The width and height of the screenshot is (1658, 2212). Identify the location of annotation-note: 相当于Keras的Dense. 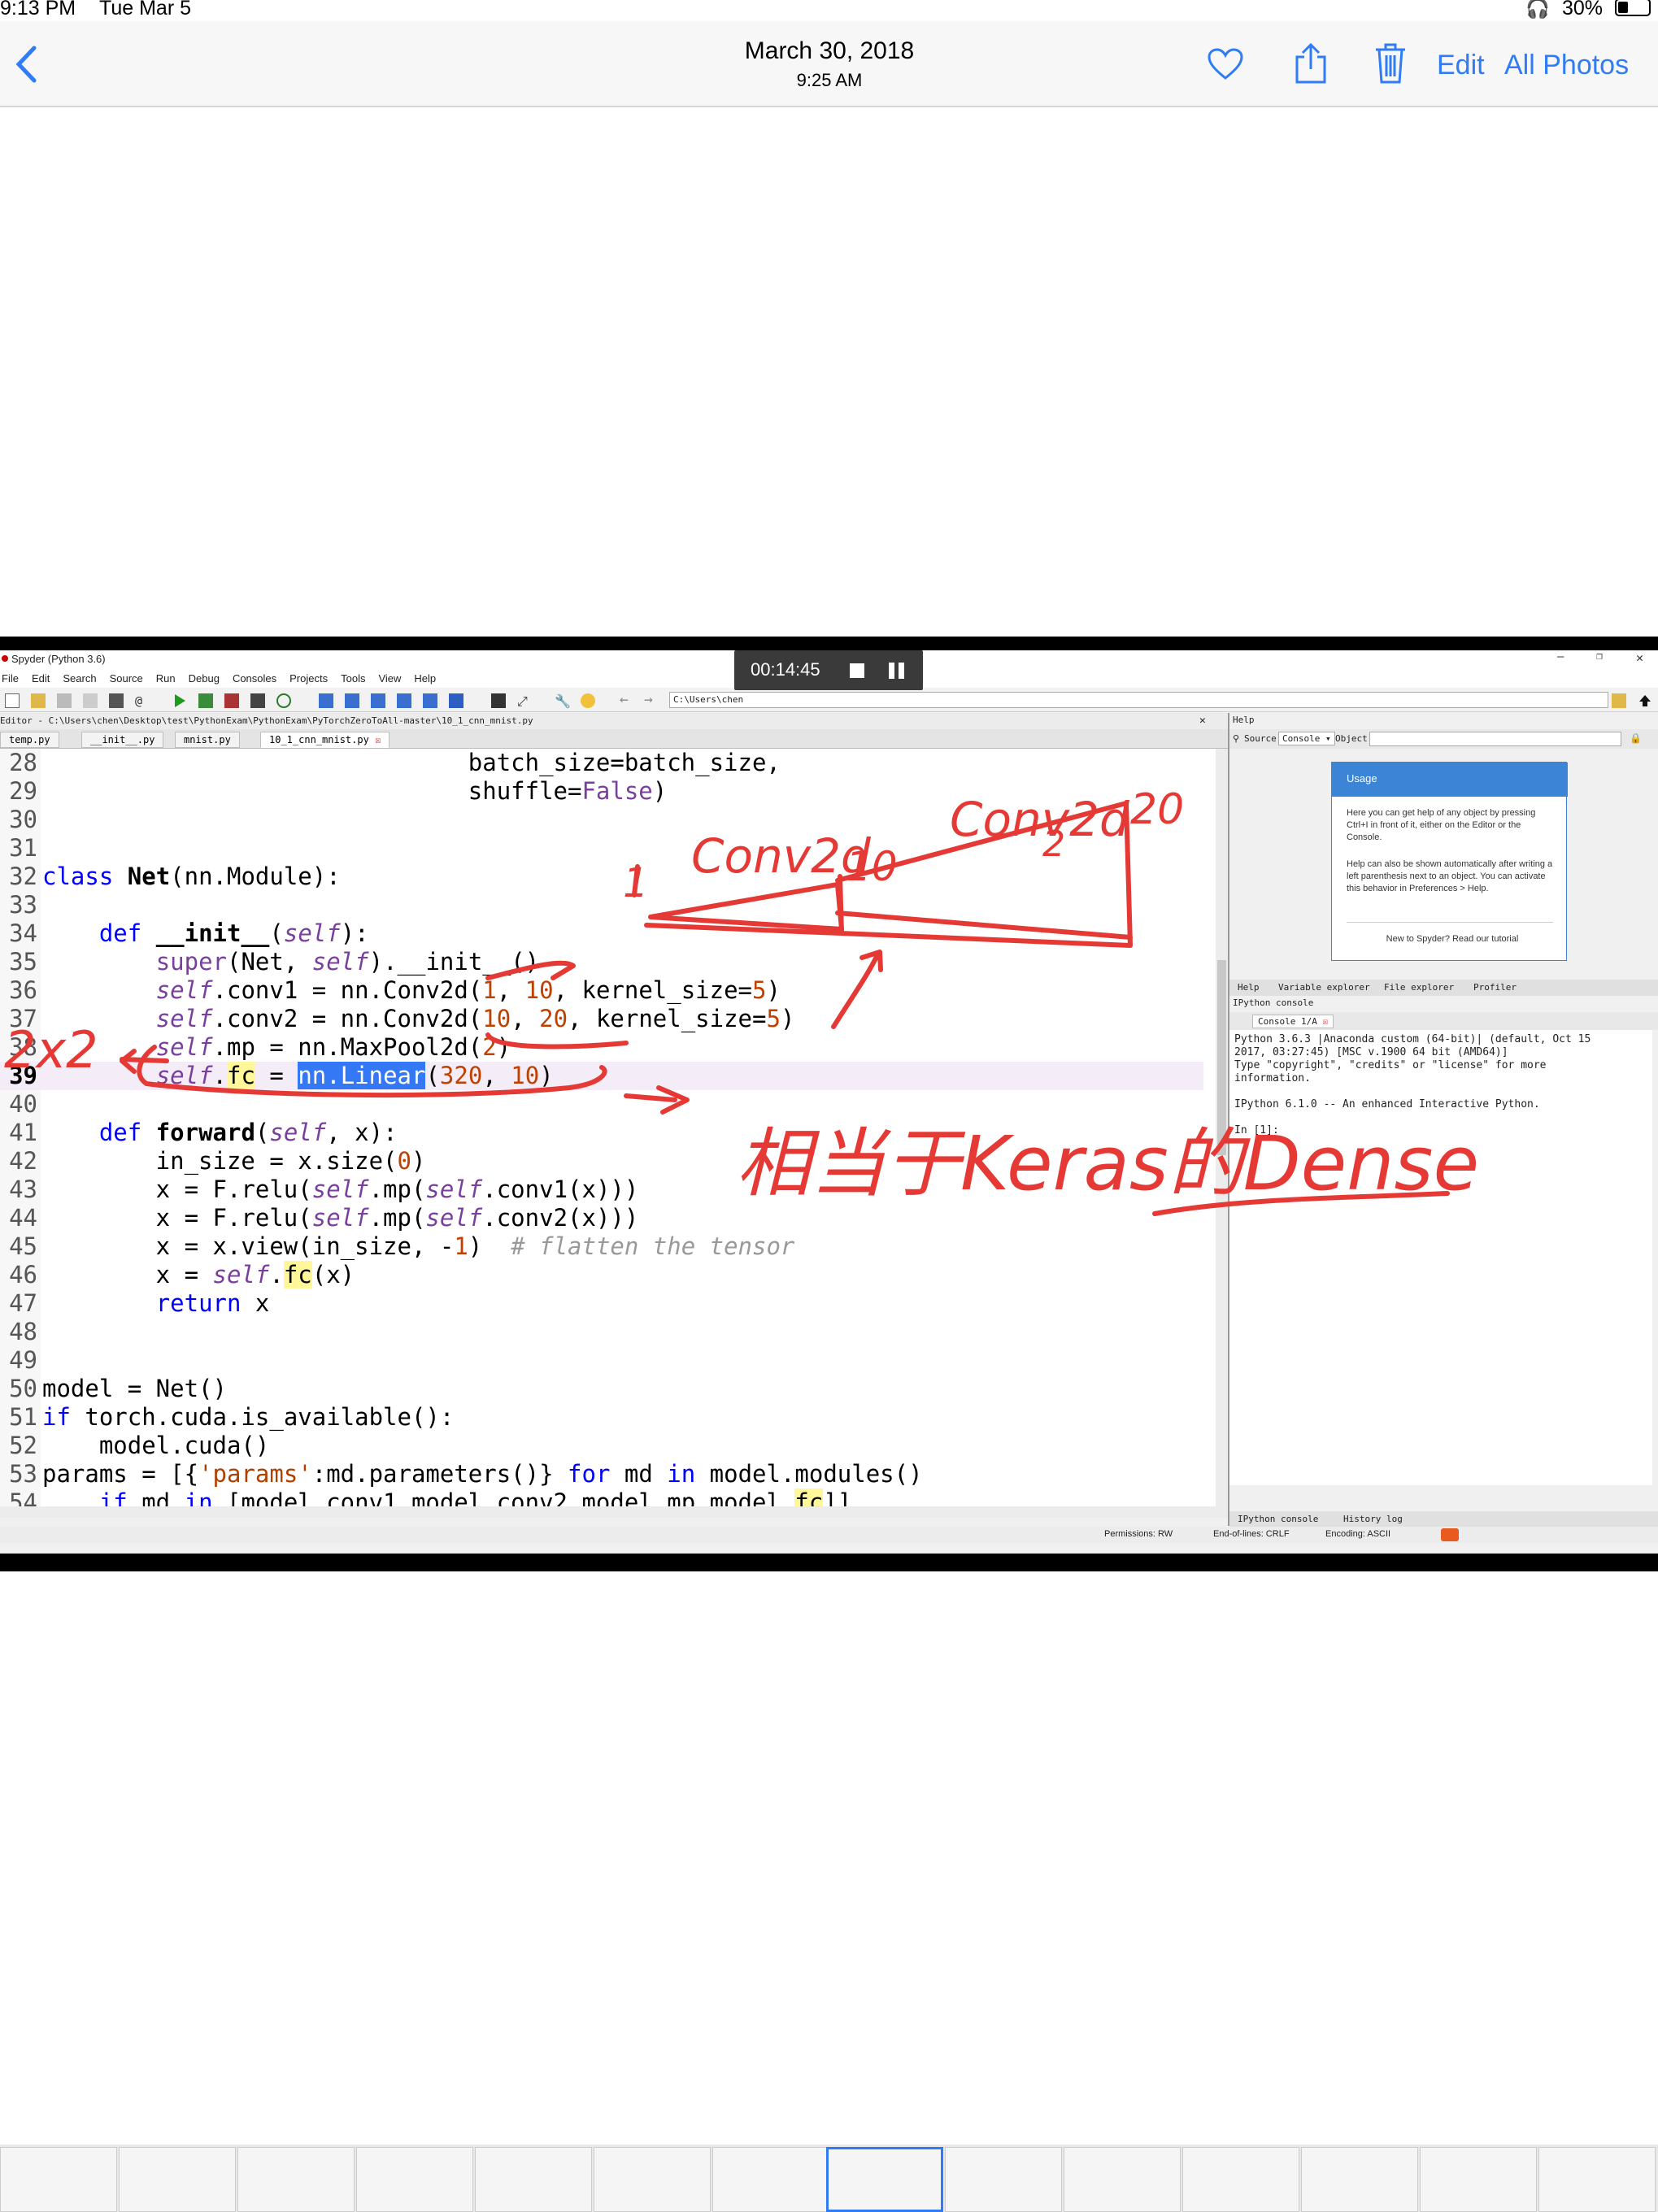
(1107, 1163).